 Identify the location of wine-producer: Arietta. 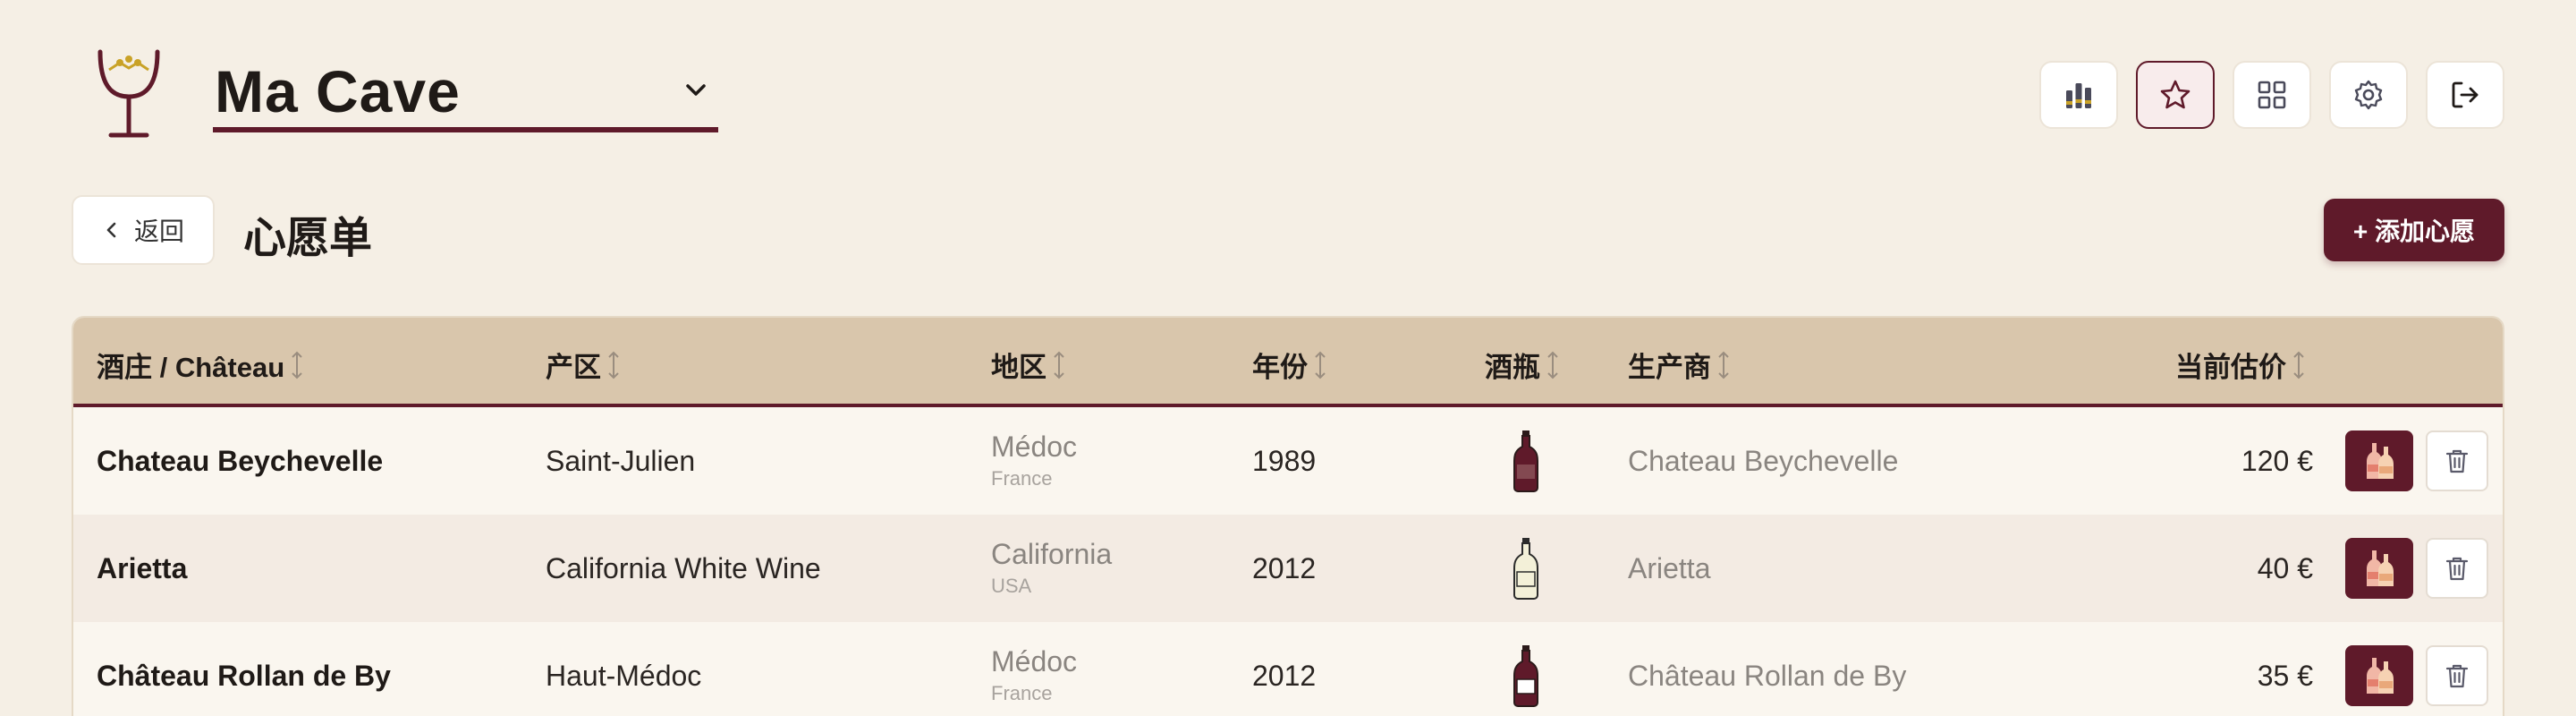
(1669, 568).